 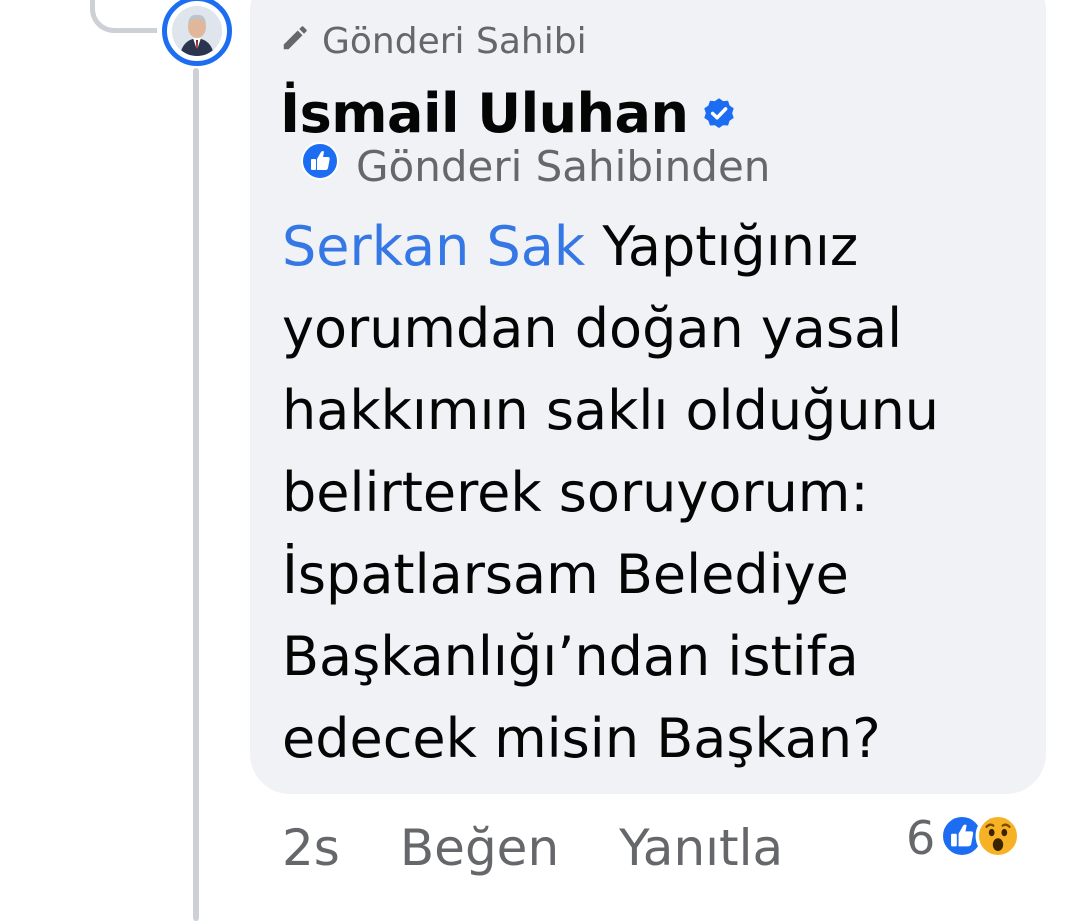 I want to click on pencil-icon, so click(x=301, y=42).